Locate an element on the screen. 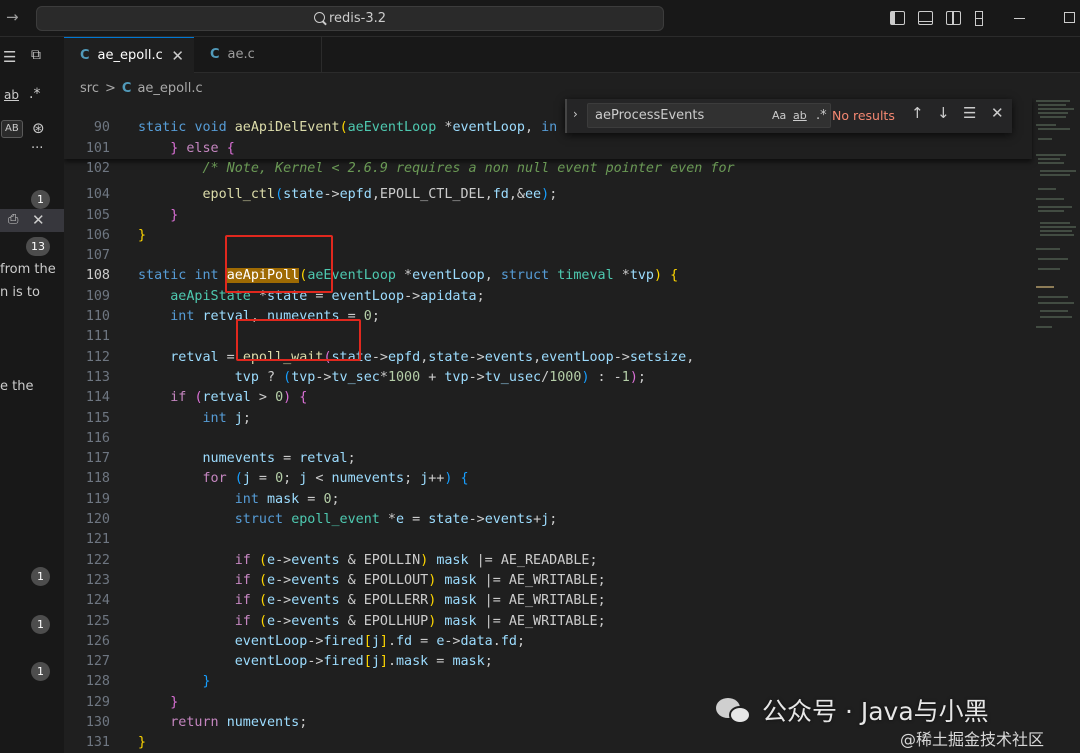  watermark-sub: @稀土掘金技术社区 is located at coordinates (972, 739).